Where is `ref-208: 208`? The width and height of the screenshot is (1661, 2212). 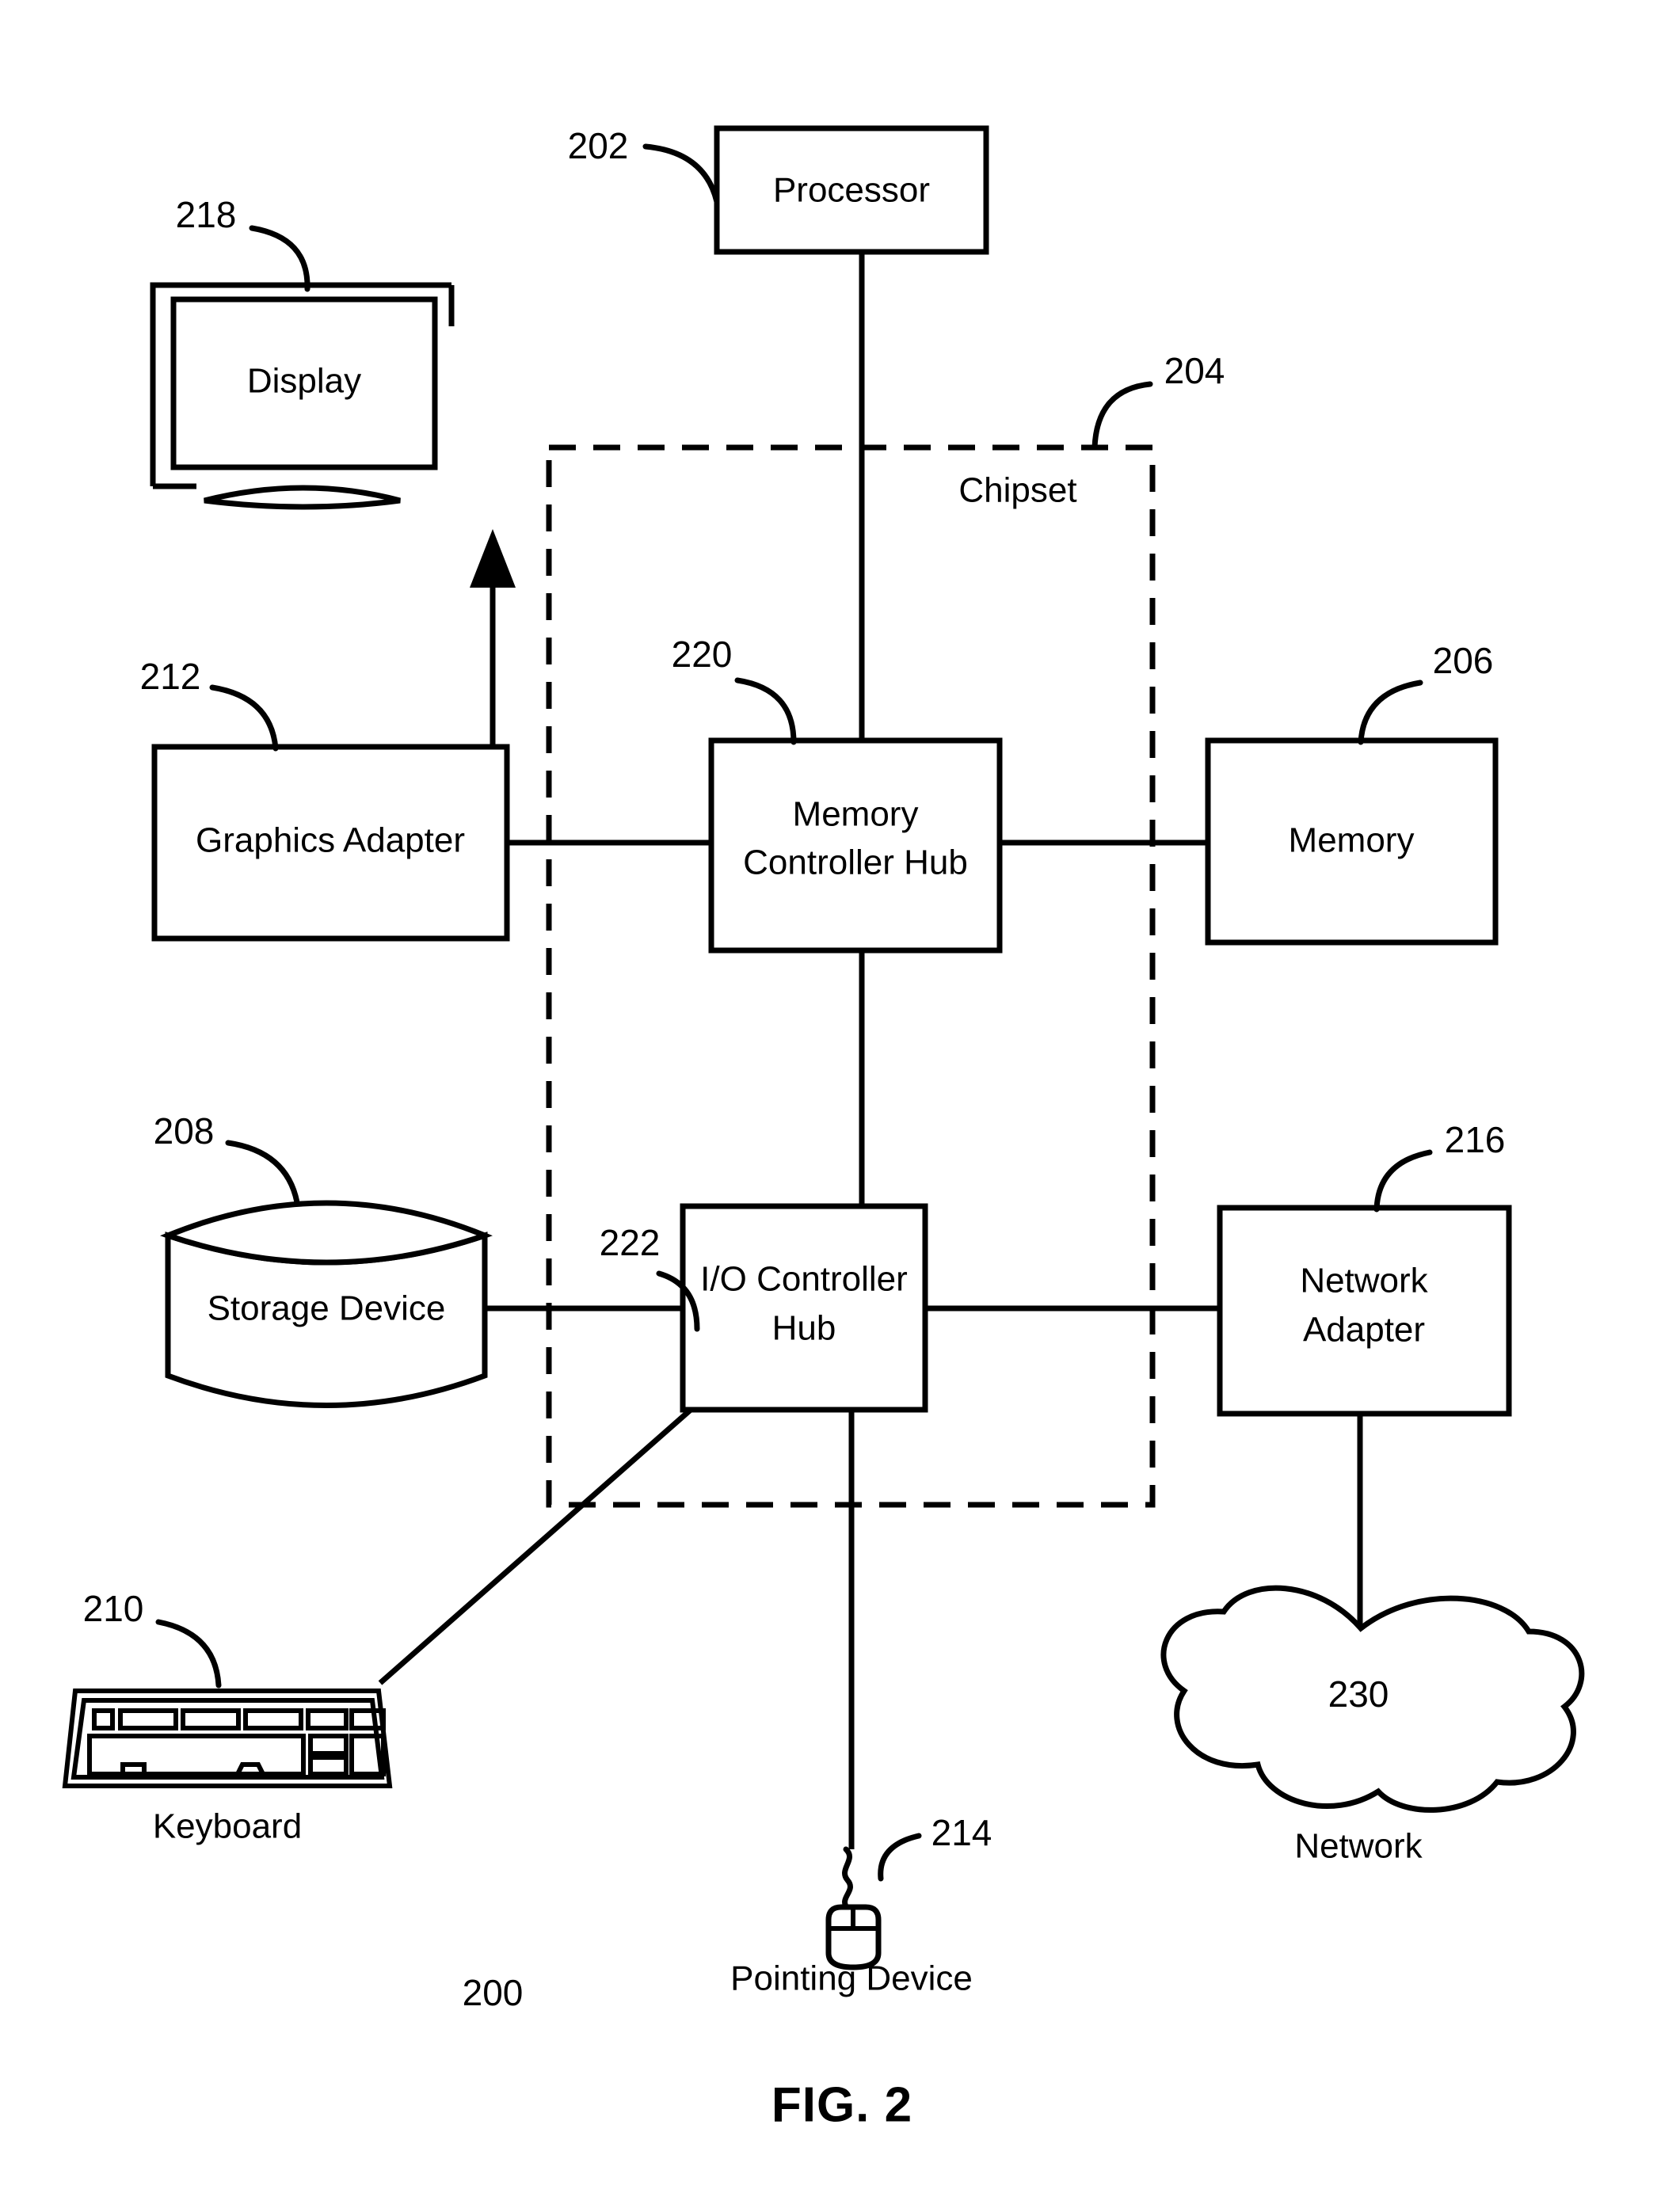 ref-208: 208 is located at coordinates (184, 1131).